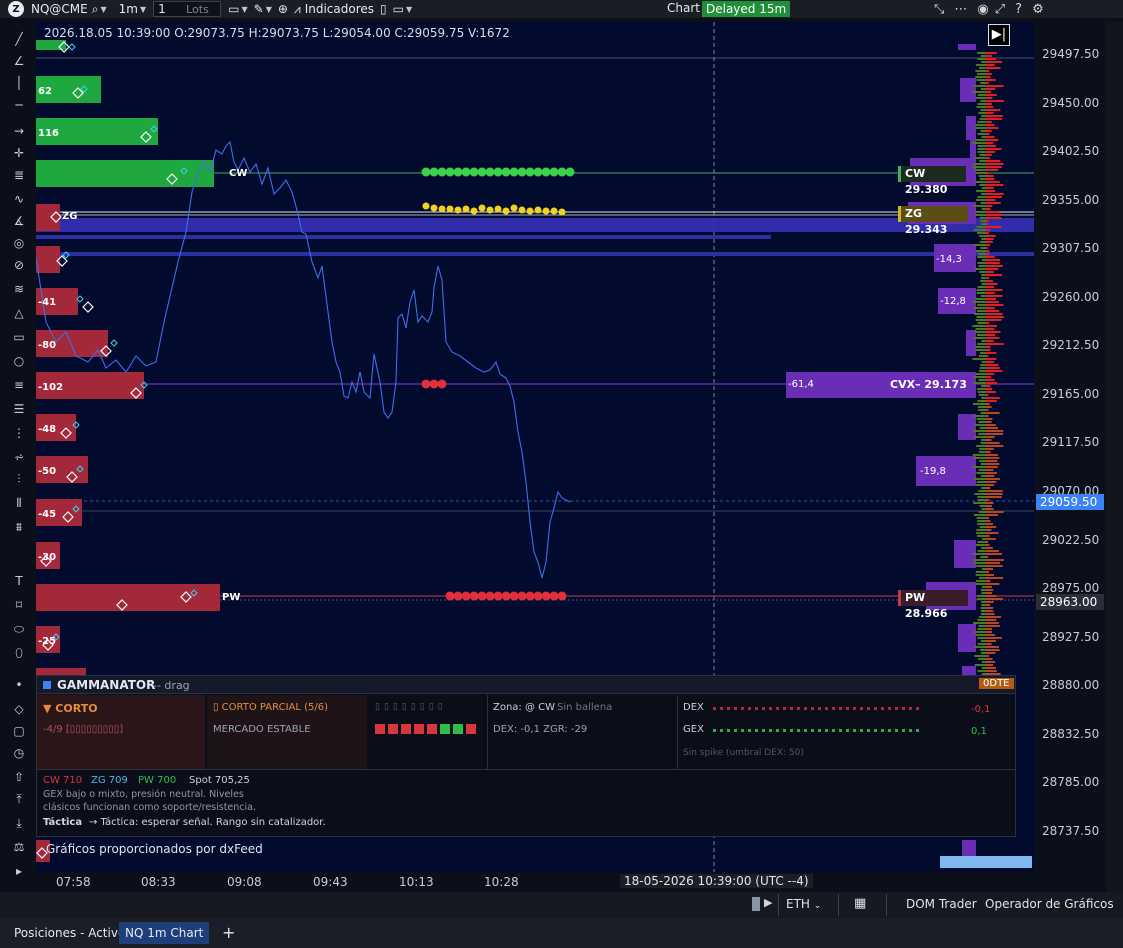  I want to click on indicators-button: ⩘ Indicadores, so click(334, 9).